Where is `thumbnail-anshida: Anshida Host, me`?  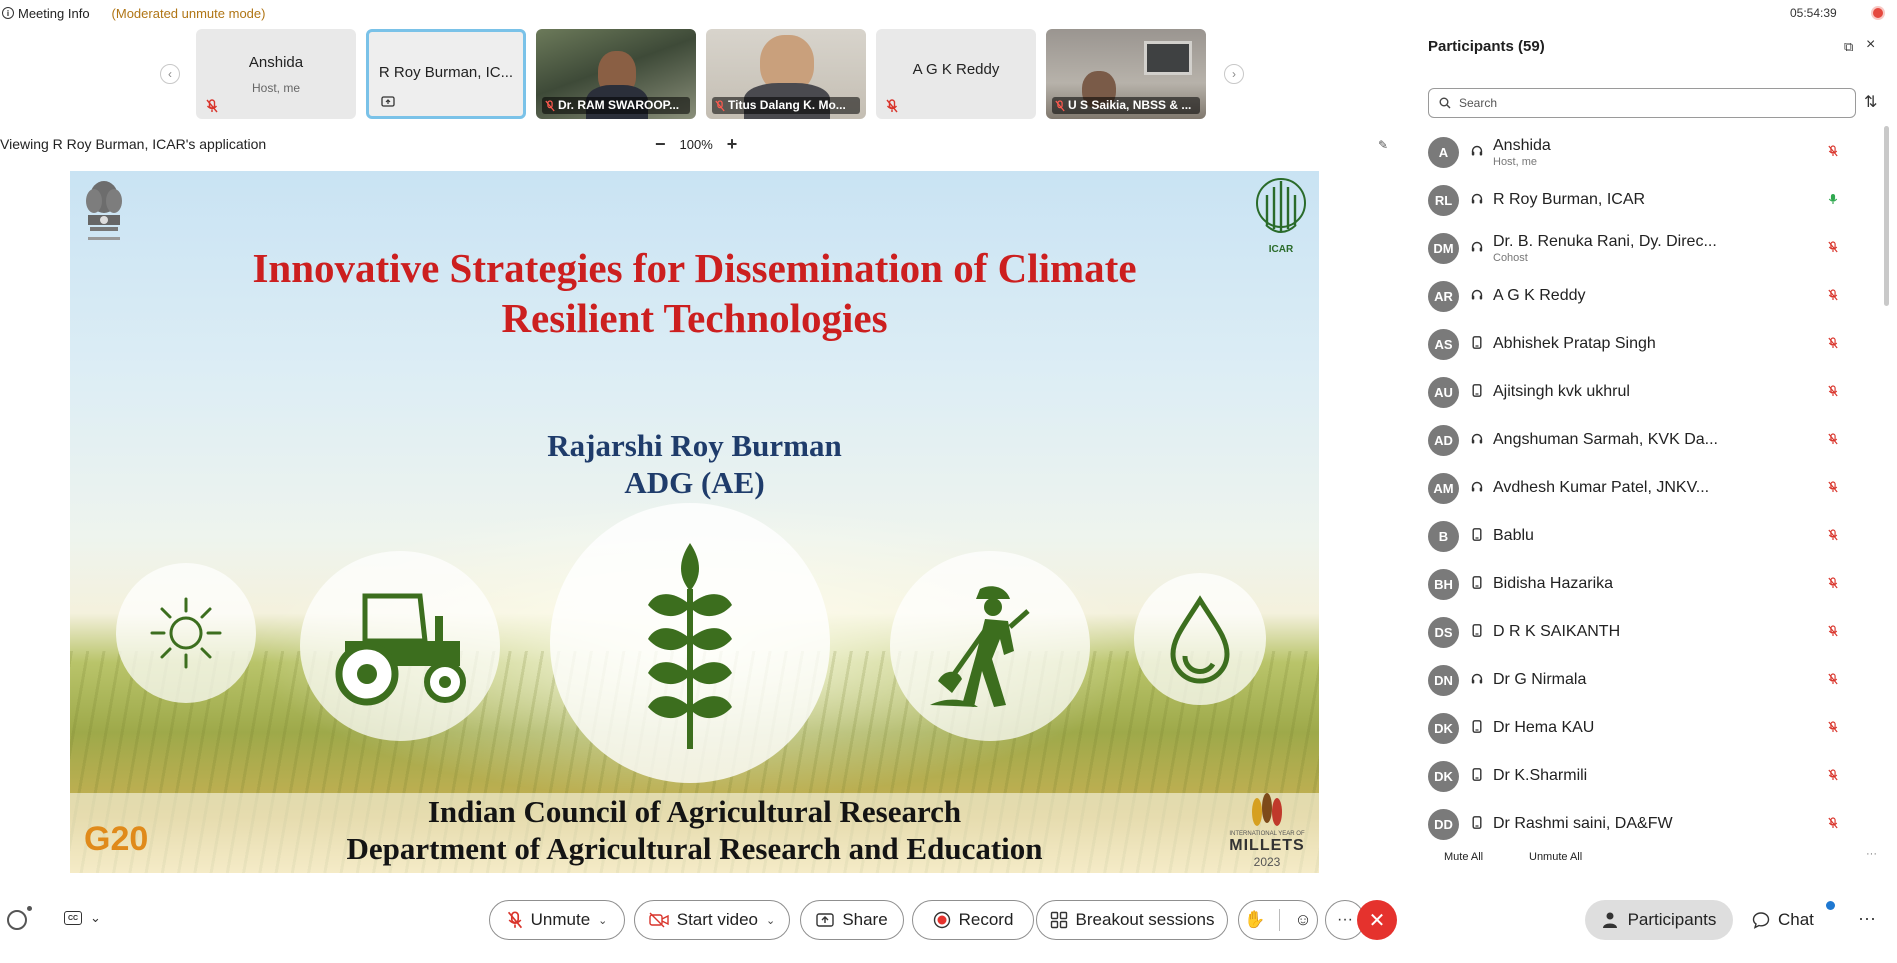 thumbnail-anshida: Anshida Host, me is located at coordinates (276, 74).